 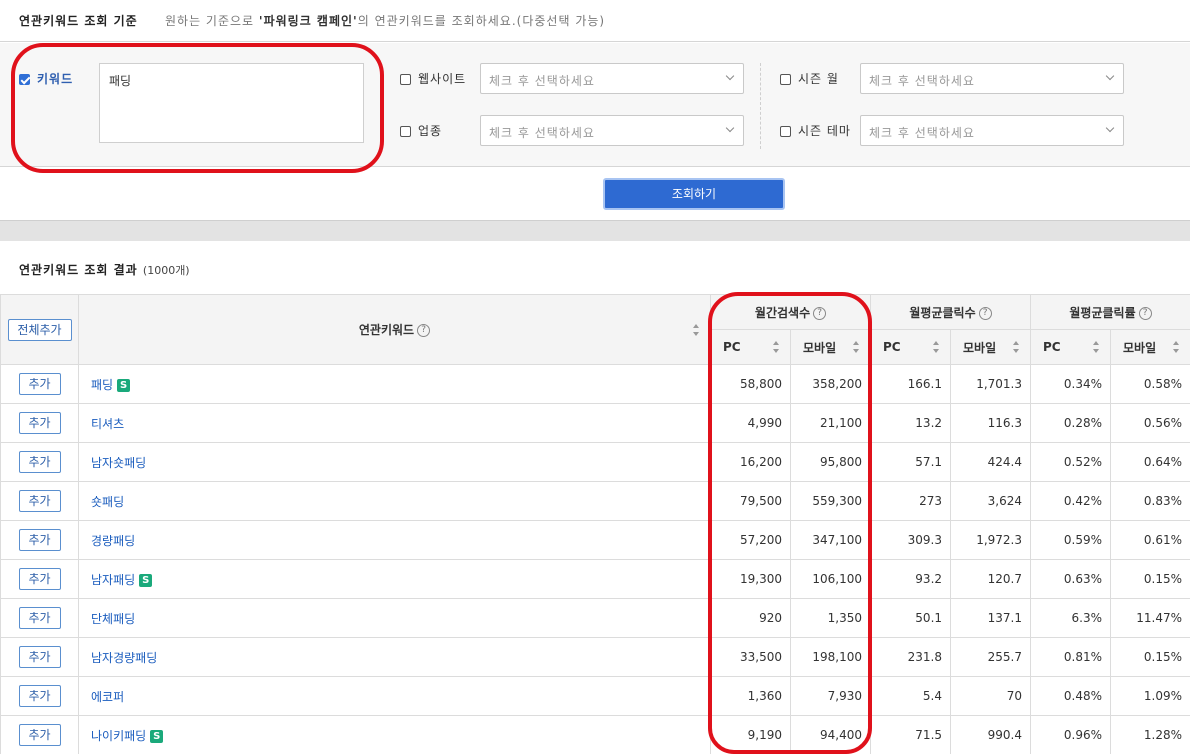 I want to click on table-row: 추가 티셔츠 4,990 21,100 13.2 116.3 0.28% 0.56%, so click(x=595, y=423).